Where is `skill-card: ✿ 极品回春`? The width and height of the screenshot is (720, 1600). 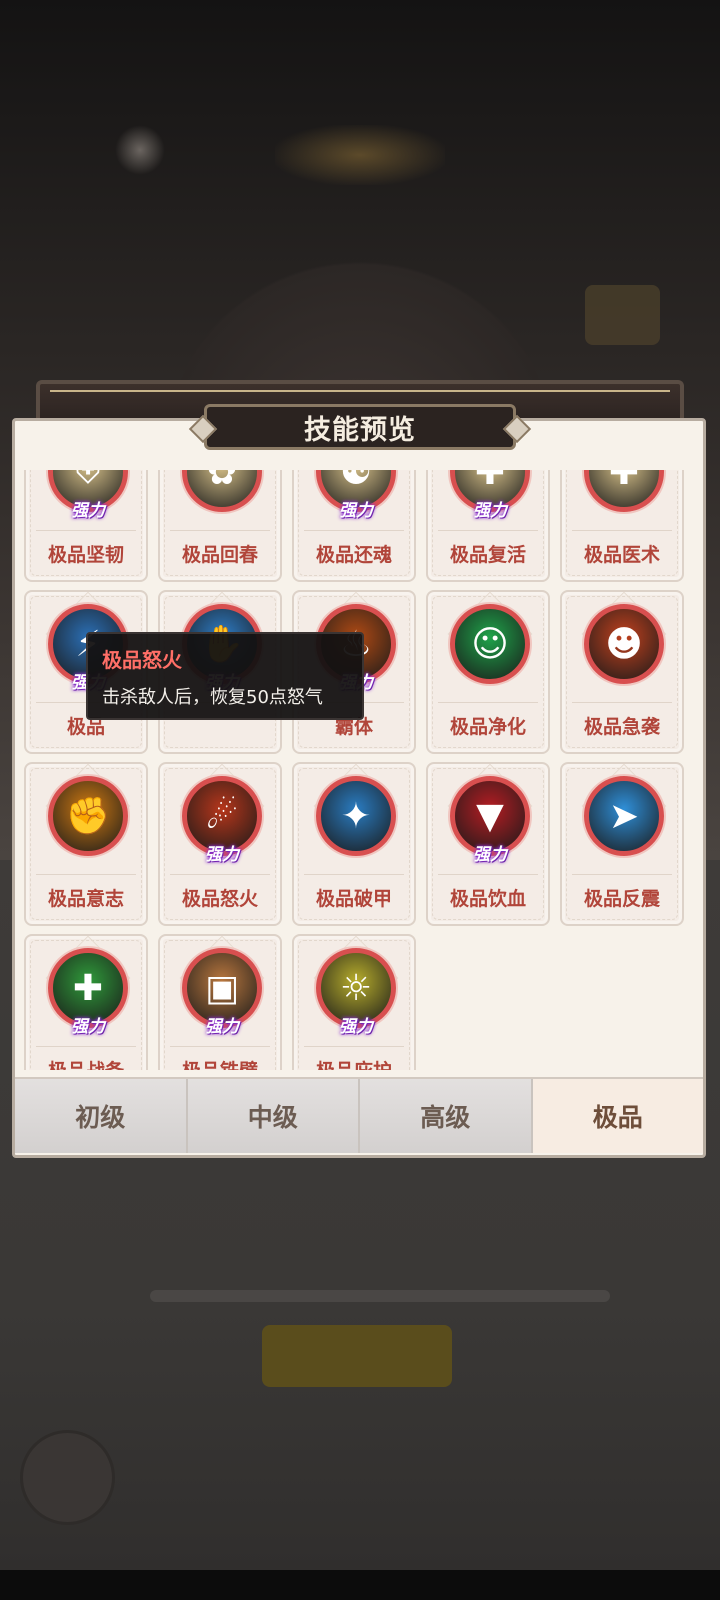
skill-card: ✿ 极品回春 is located at coordinates (220, 526).